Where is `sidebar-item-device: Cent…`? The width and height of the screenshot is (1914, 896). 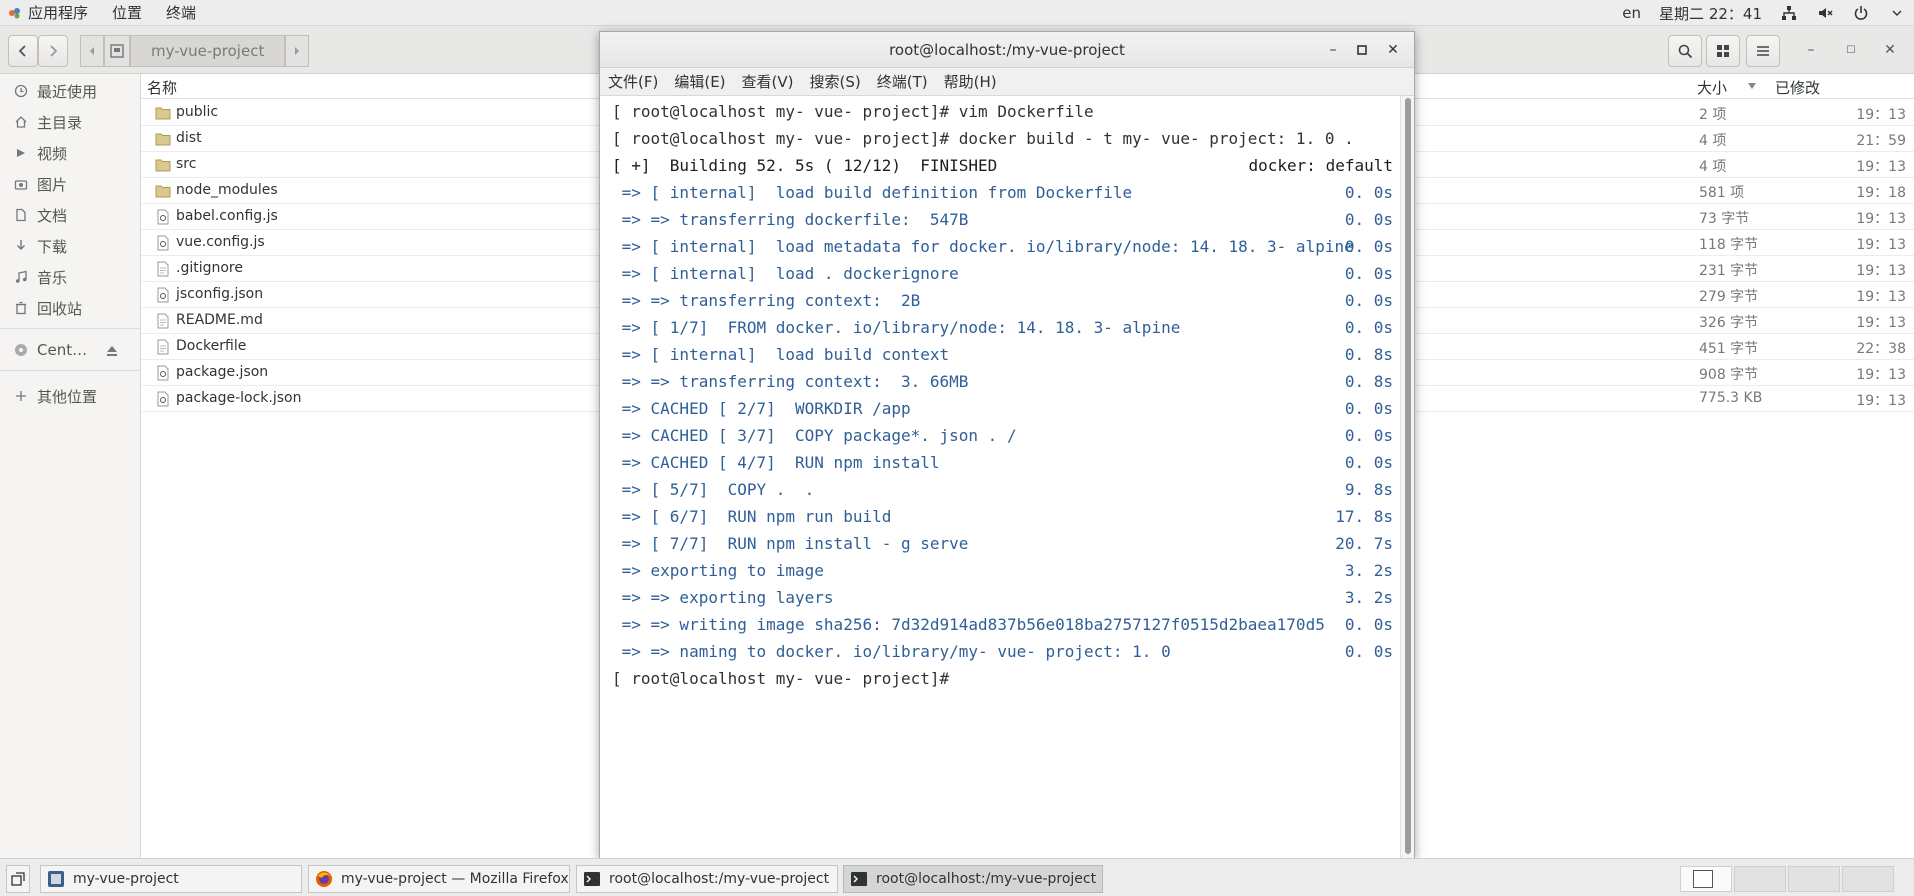
sidebar-item-device: Cent… is located at coordinates (70, 350).